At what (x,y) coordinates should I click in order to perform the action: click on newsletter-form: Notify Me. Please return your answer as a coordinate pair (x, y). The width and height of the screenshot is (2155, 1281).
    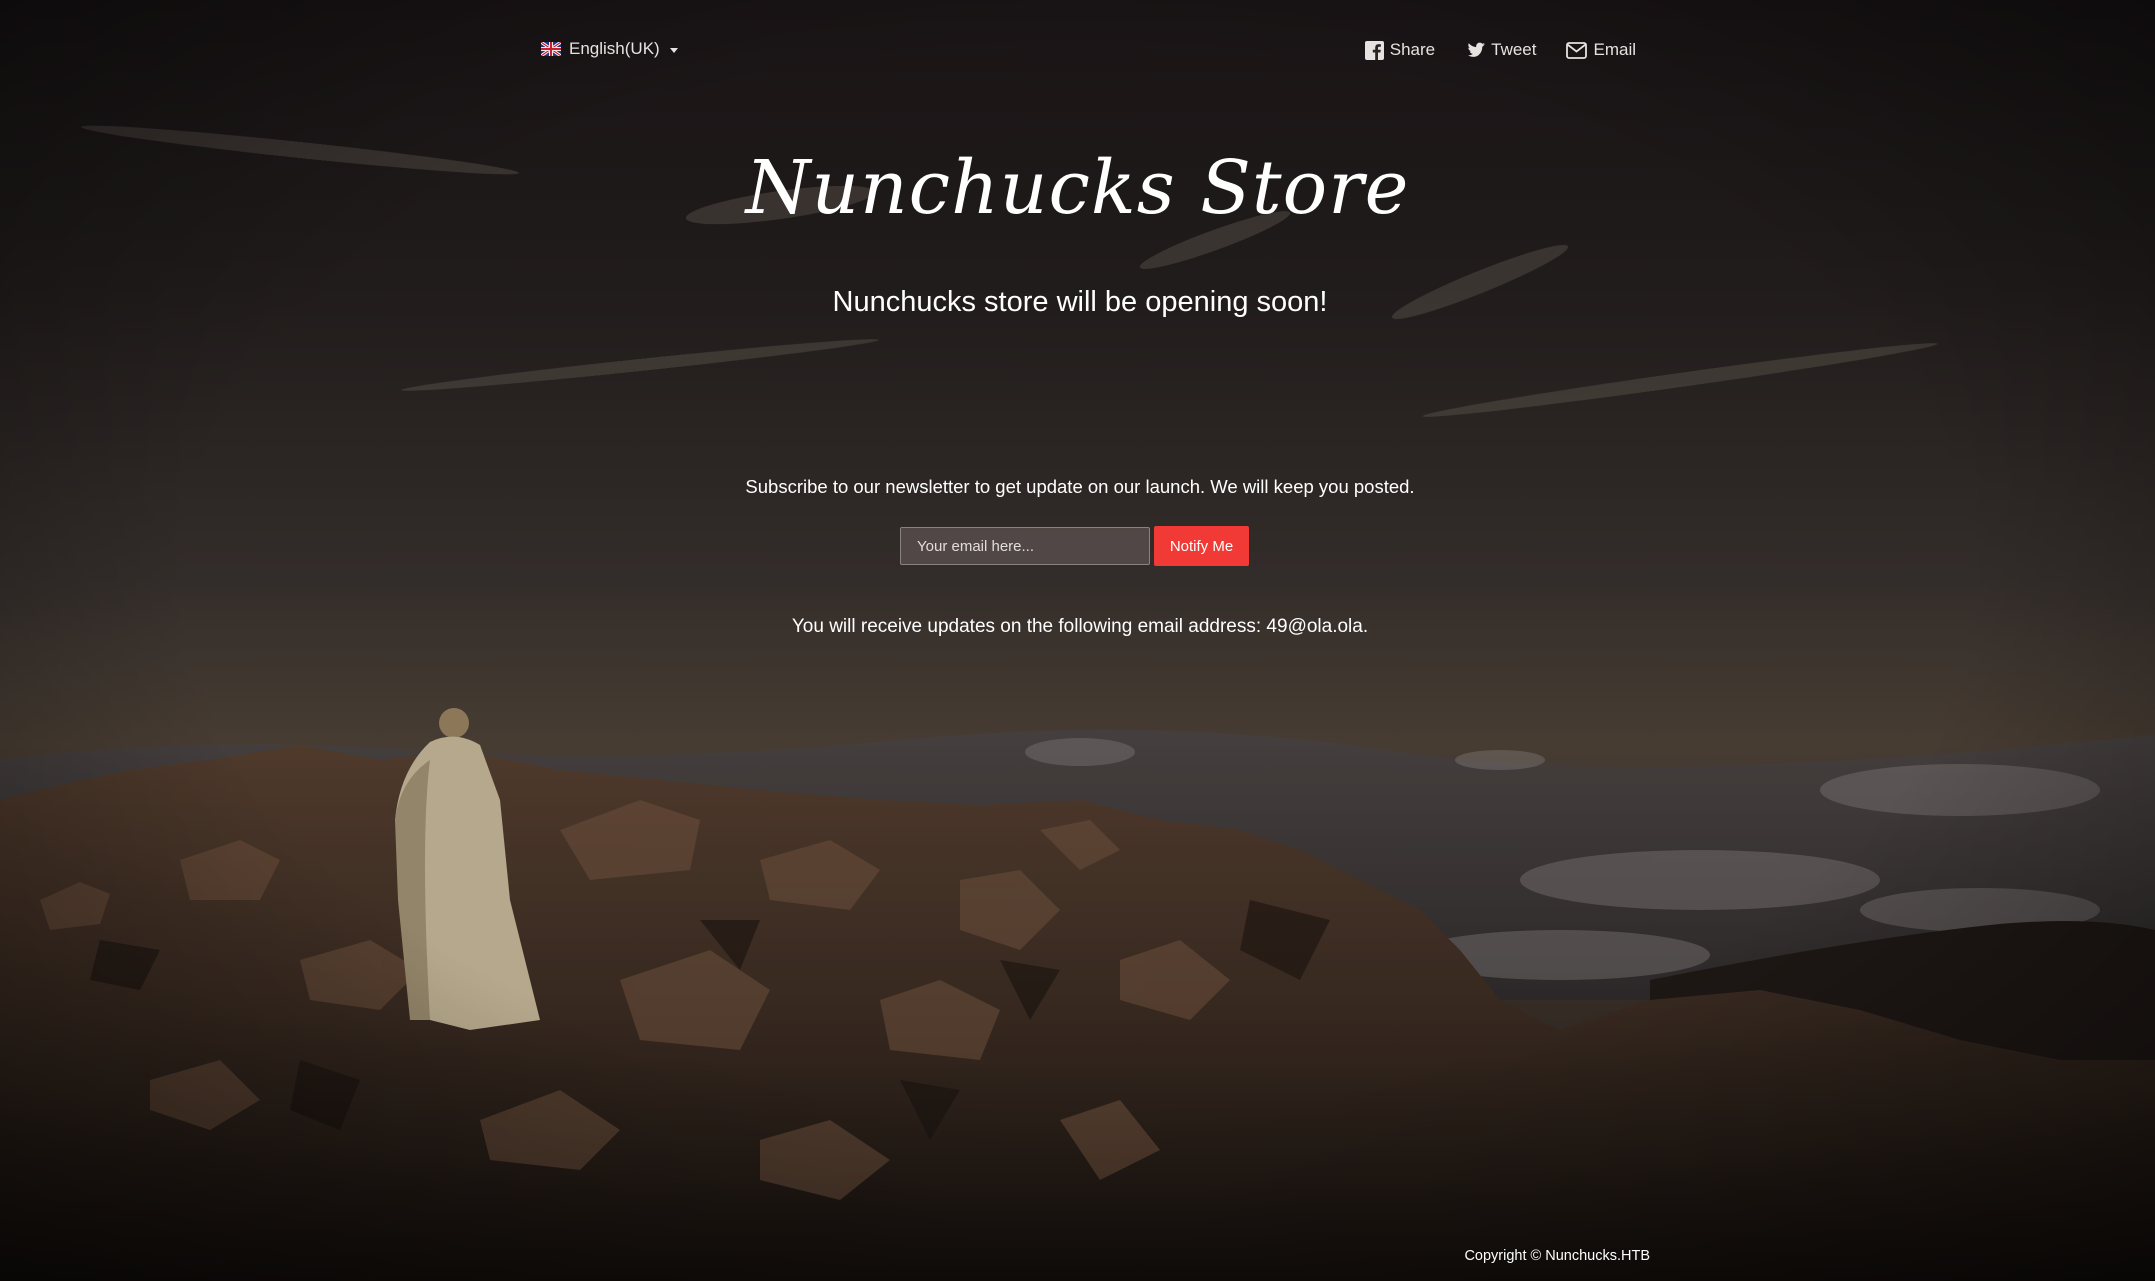
    Looking at the image, I should click on (1074, 546).